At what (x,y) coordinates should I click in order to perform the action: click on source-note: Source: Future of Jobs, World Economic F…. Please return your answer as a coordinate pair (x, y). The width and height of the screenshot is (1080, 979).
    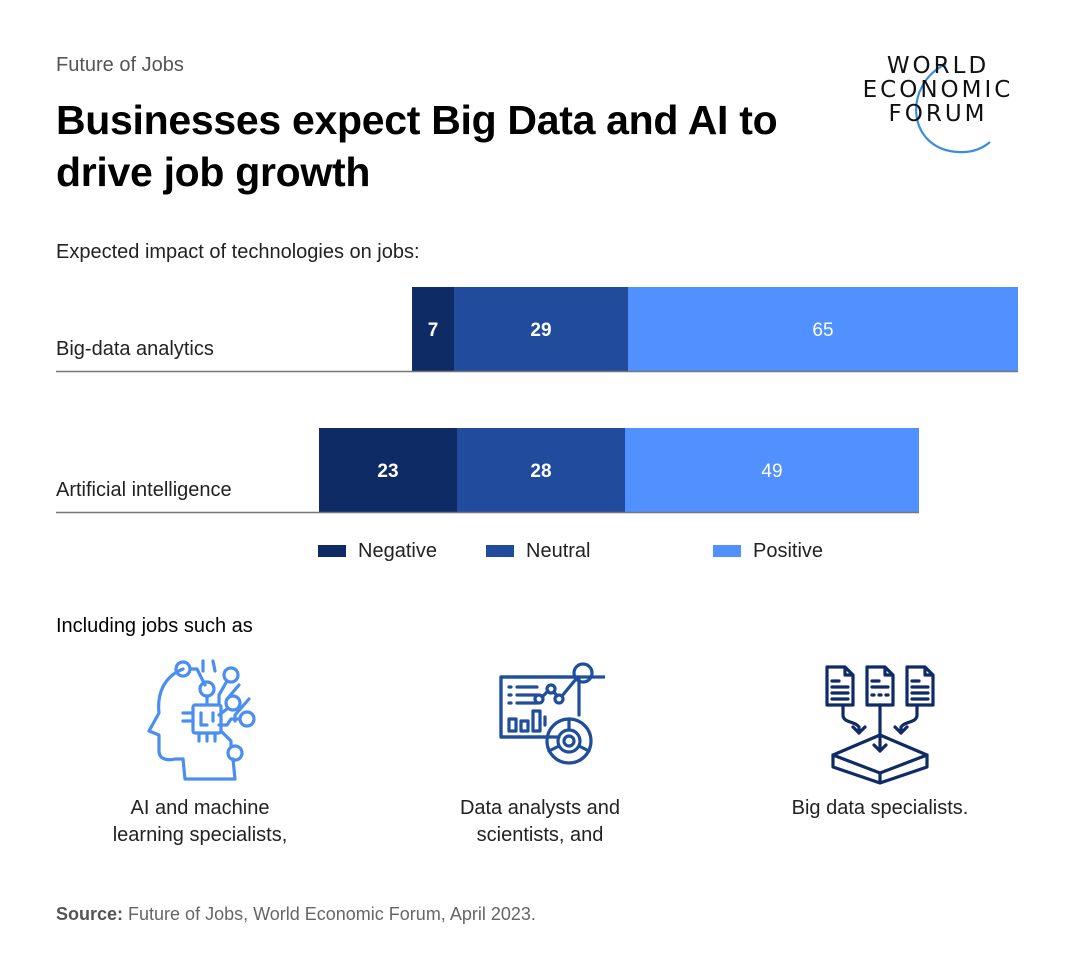
    Looking at the image, I should click on (296, 914).